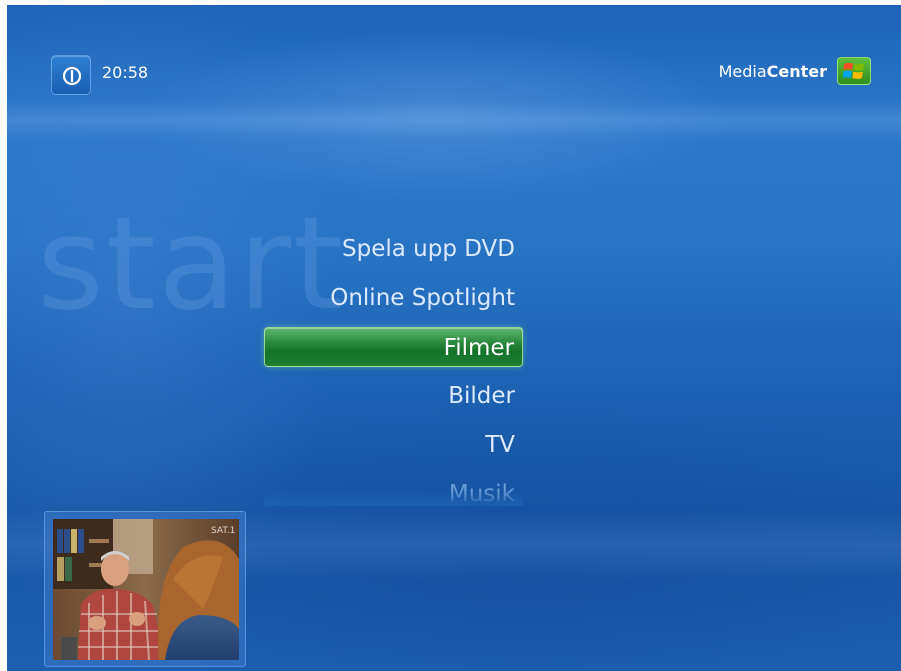  I want to click on live-tv-inset: SAT.1, so click(145, 589).